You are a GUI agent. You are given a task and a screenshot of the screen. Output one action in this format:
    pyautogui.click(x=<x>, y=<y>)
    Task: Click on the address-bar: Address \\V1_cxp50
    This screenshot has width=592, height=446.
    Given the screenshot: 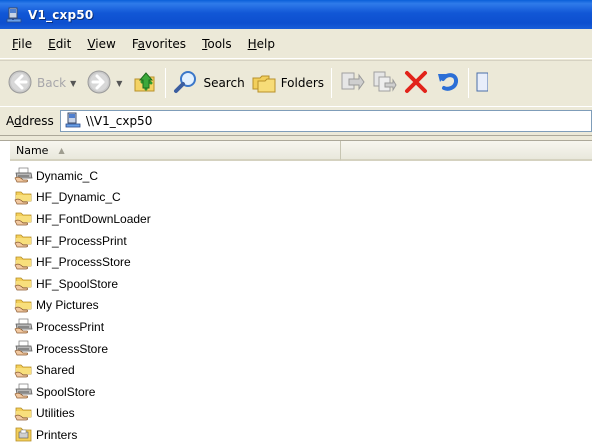 What is the action you would take?
    pyautogui.click(x=296, y=121)
    